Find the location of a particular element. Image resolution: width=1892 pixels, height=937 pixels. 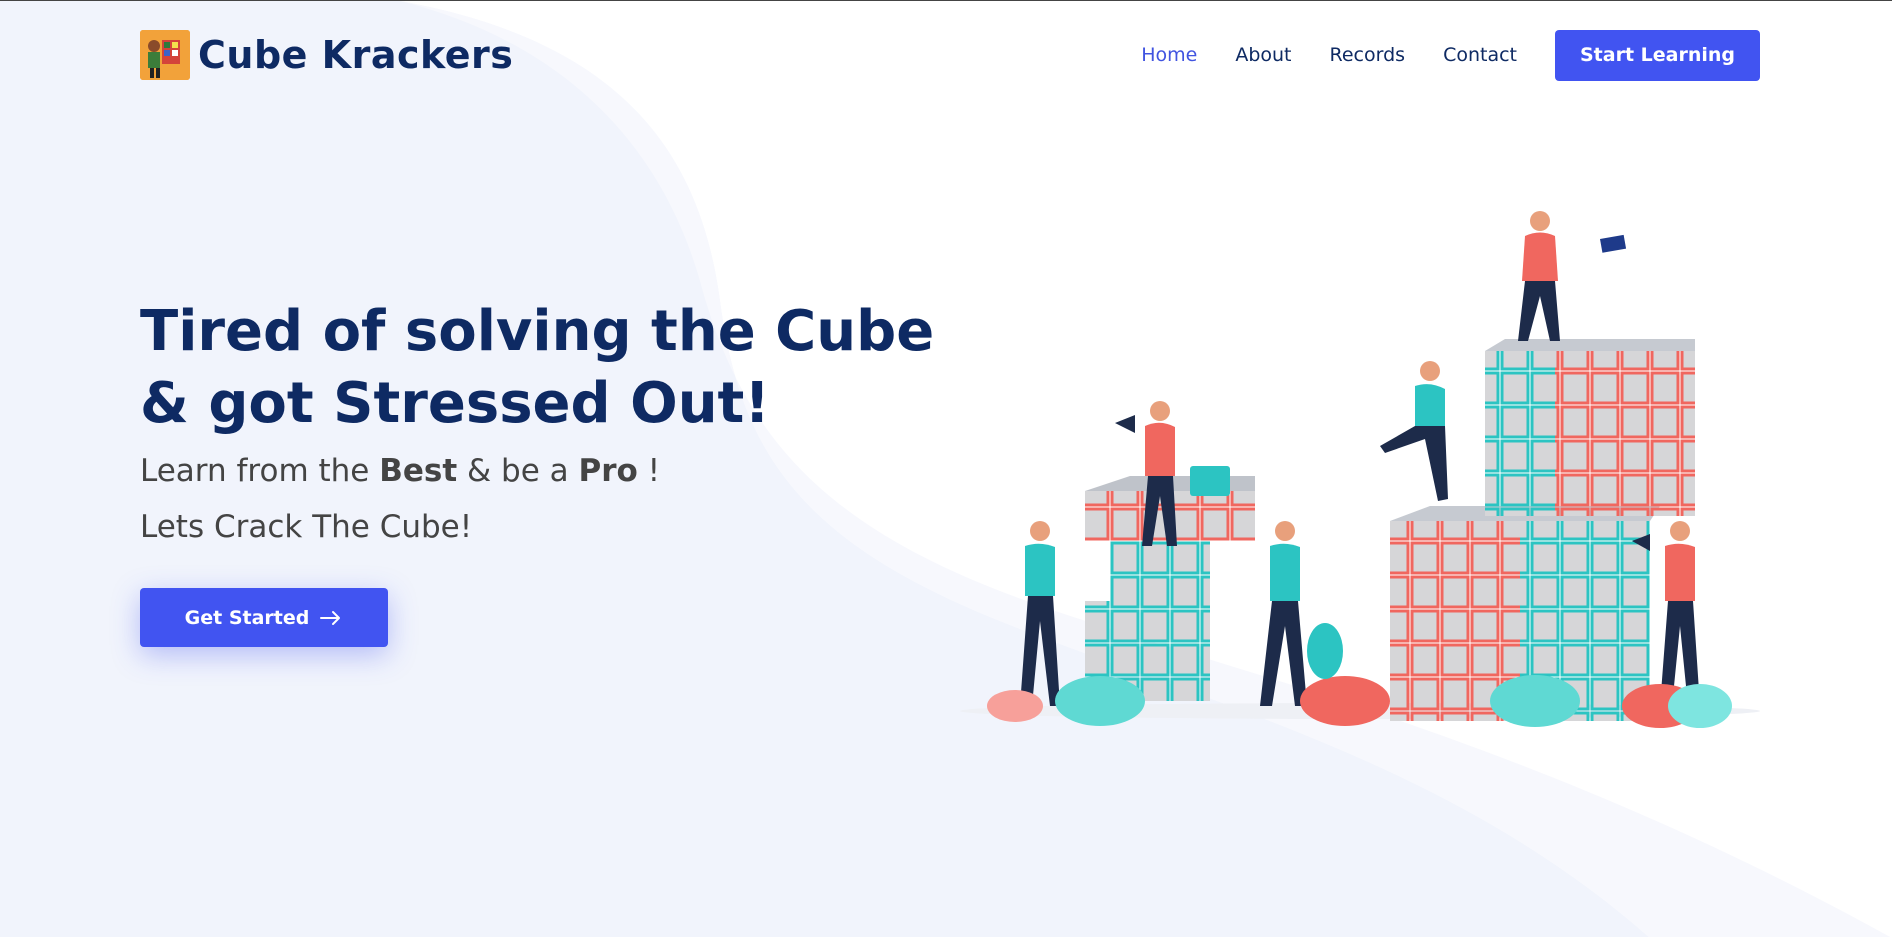

subtitle-prefix: Learn from the is located at coordinates (260, 471).